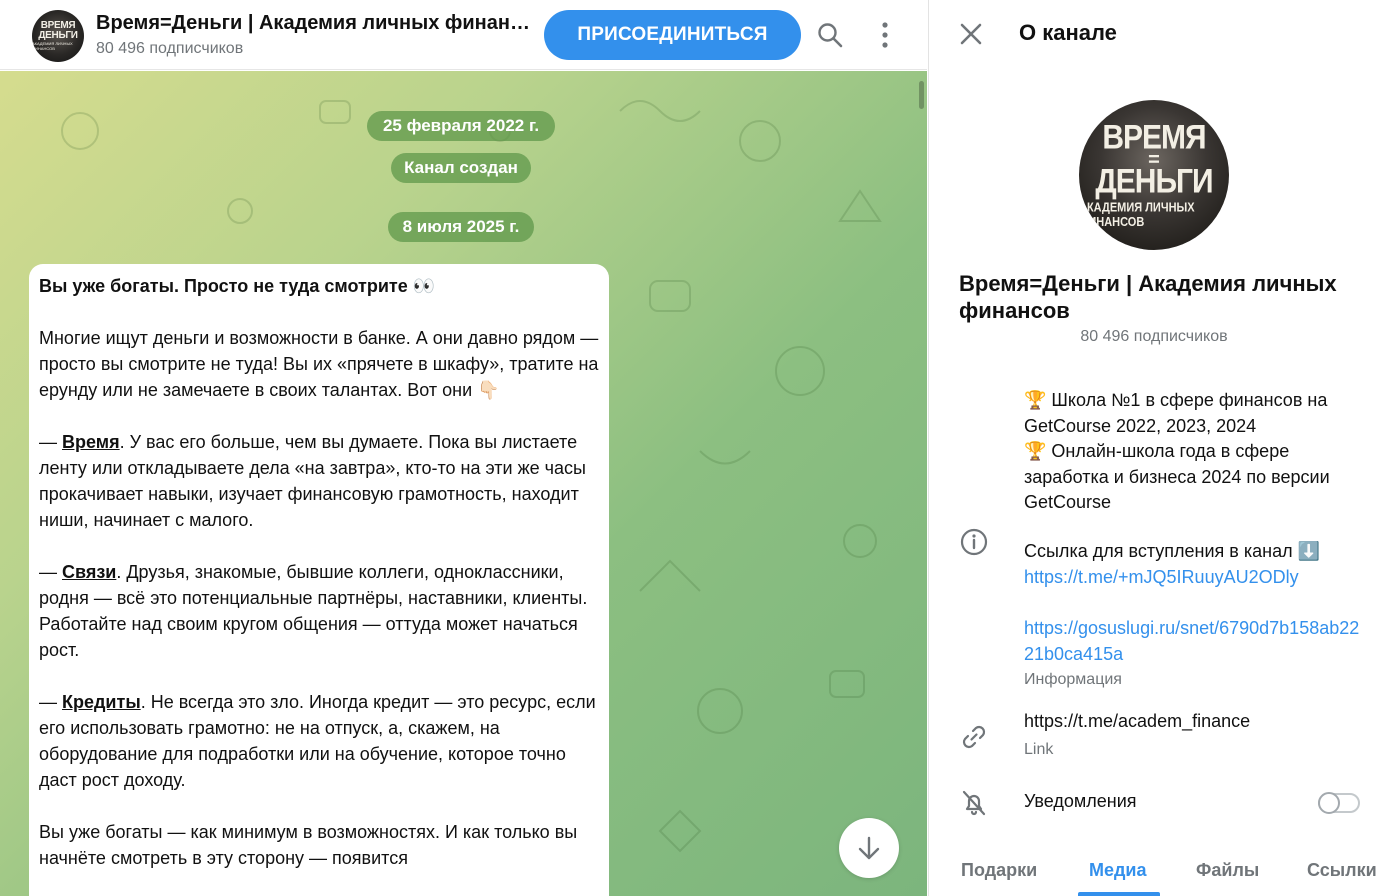 Image resolution: width=1386 pixels, height=896 pixels. Describe the element at coordinates (1080, 801) in the screenshot. I see `notifications-label: Уведомления` at that location.